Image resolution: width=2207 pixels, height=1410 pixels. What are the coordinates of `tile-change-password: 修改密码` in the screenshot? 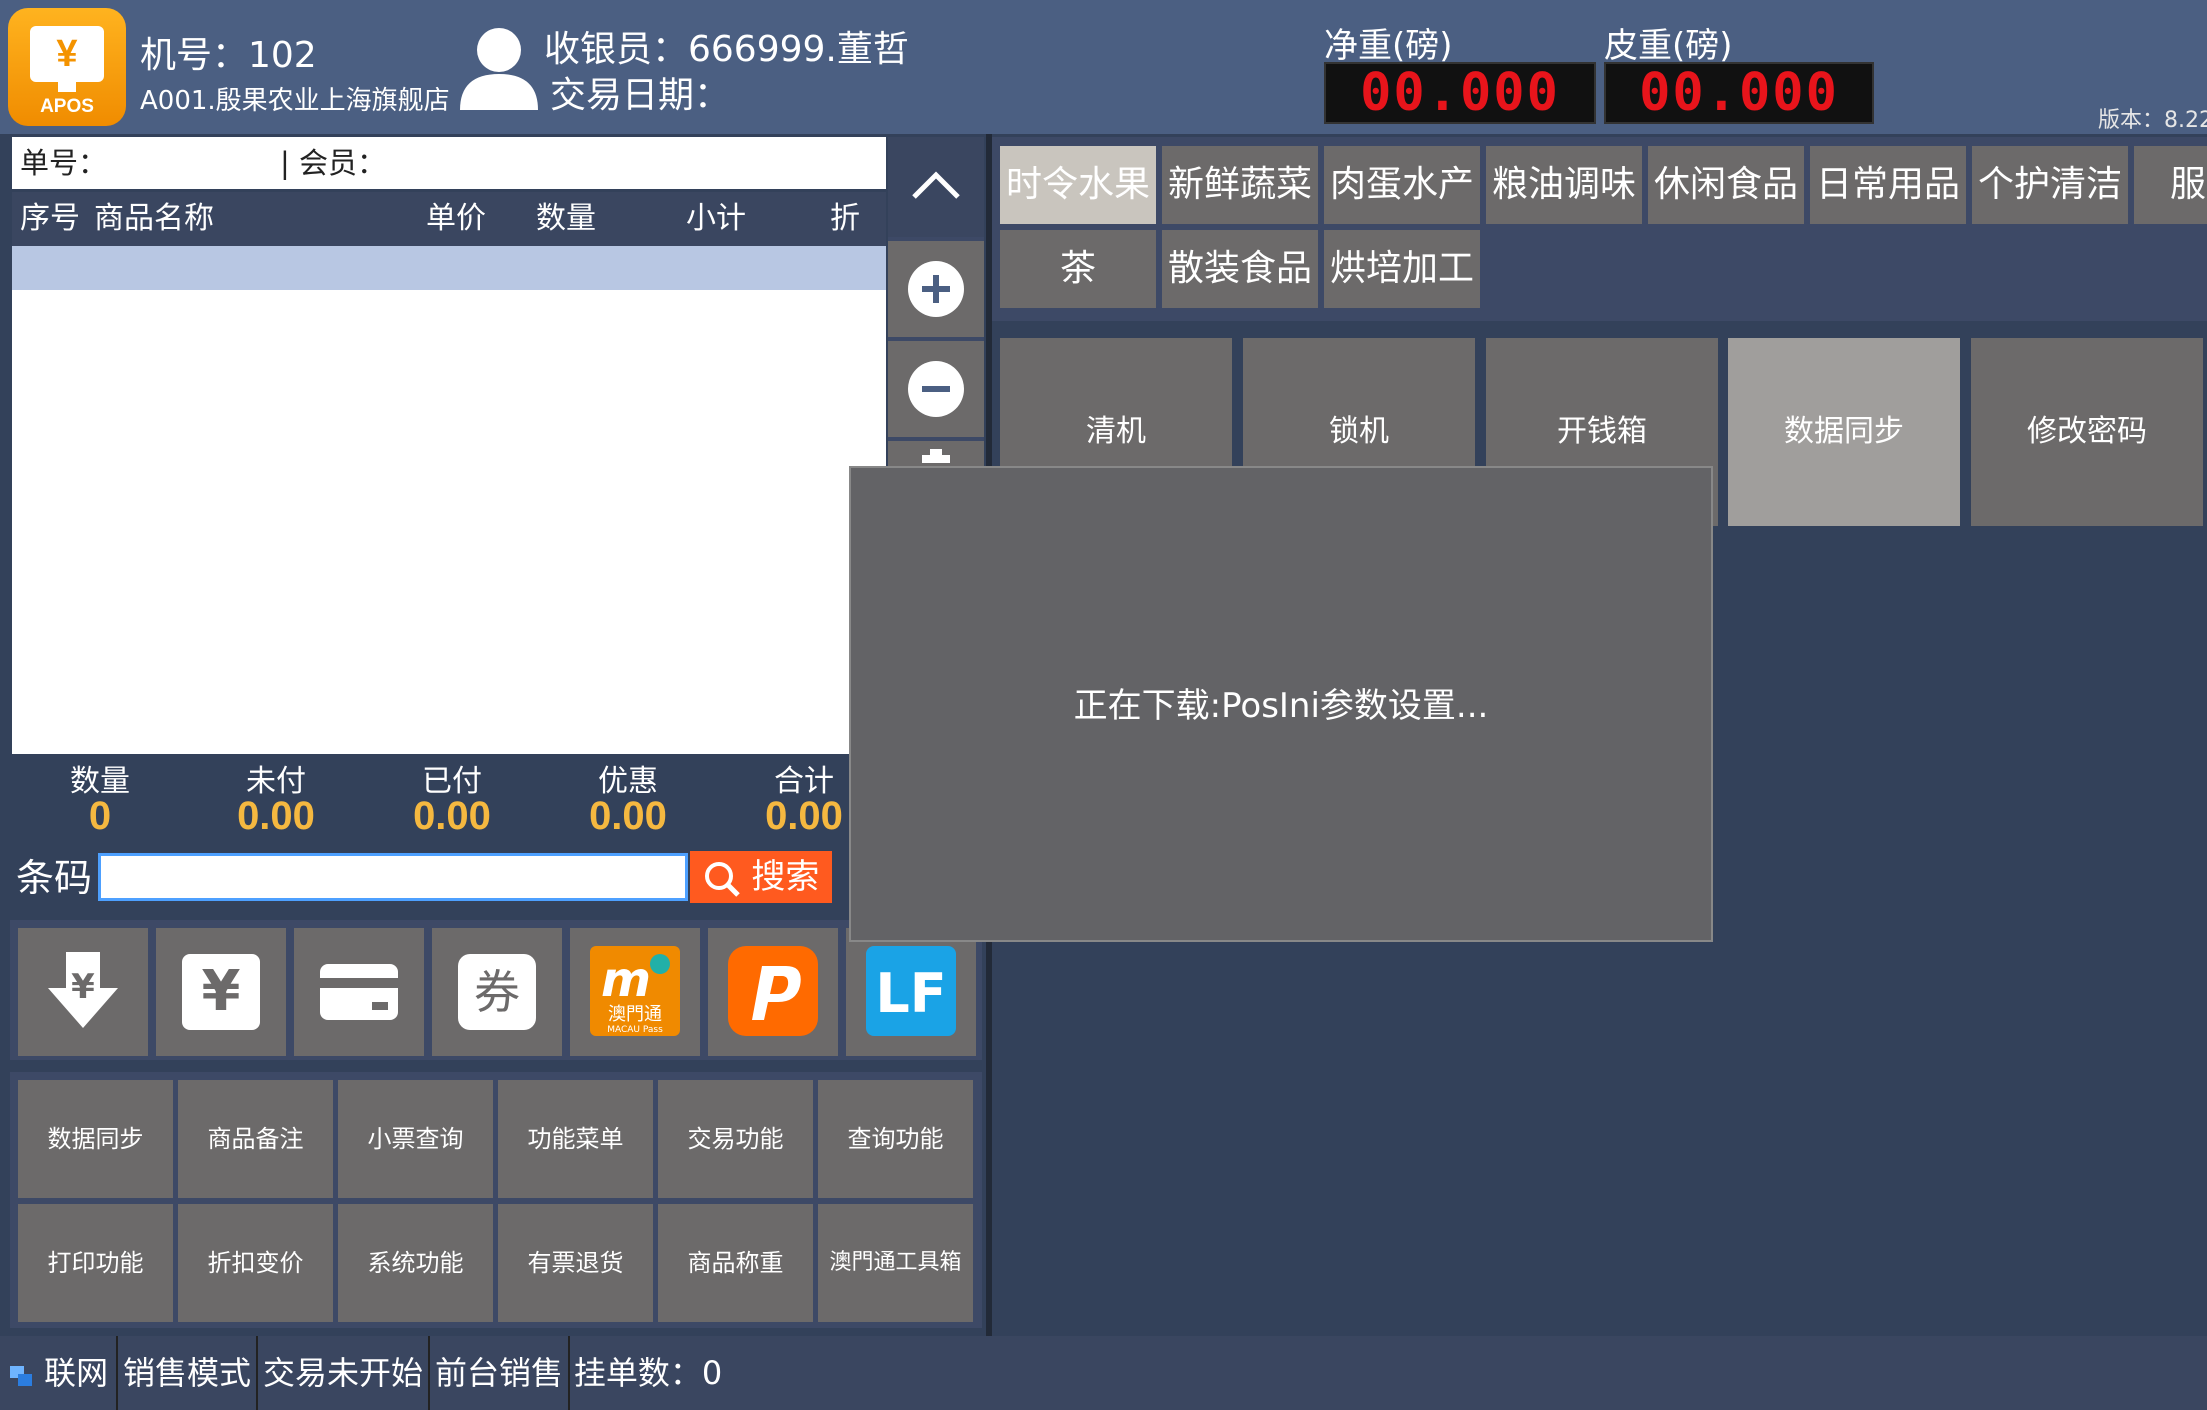 It's located at (2087, 432).